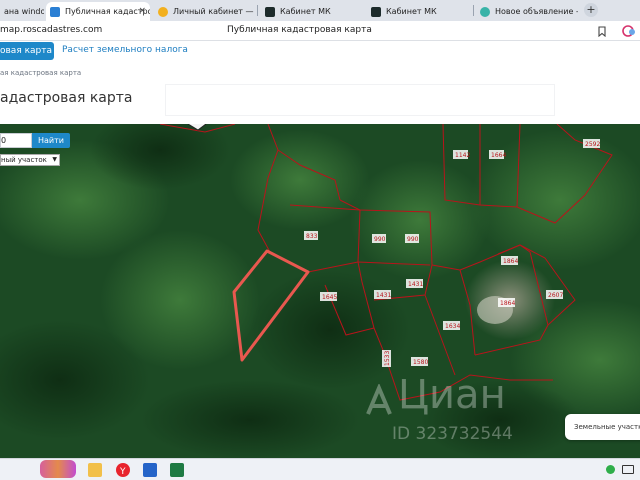  Describe the element at coordinates (498, 155) in the screenshot. I see `parcel-1664: 1664` at that location.